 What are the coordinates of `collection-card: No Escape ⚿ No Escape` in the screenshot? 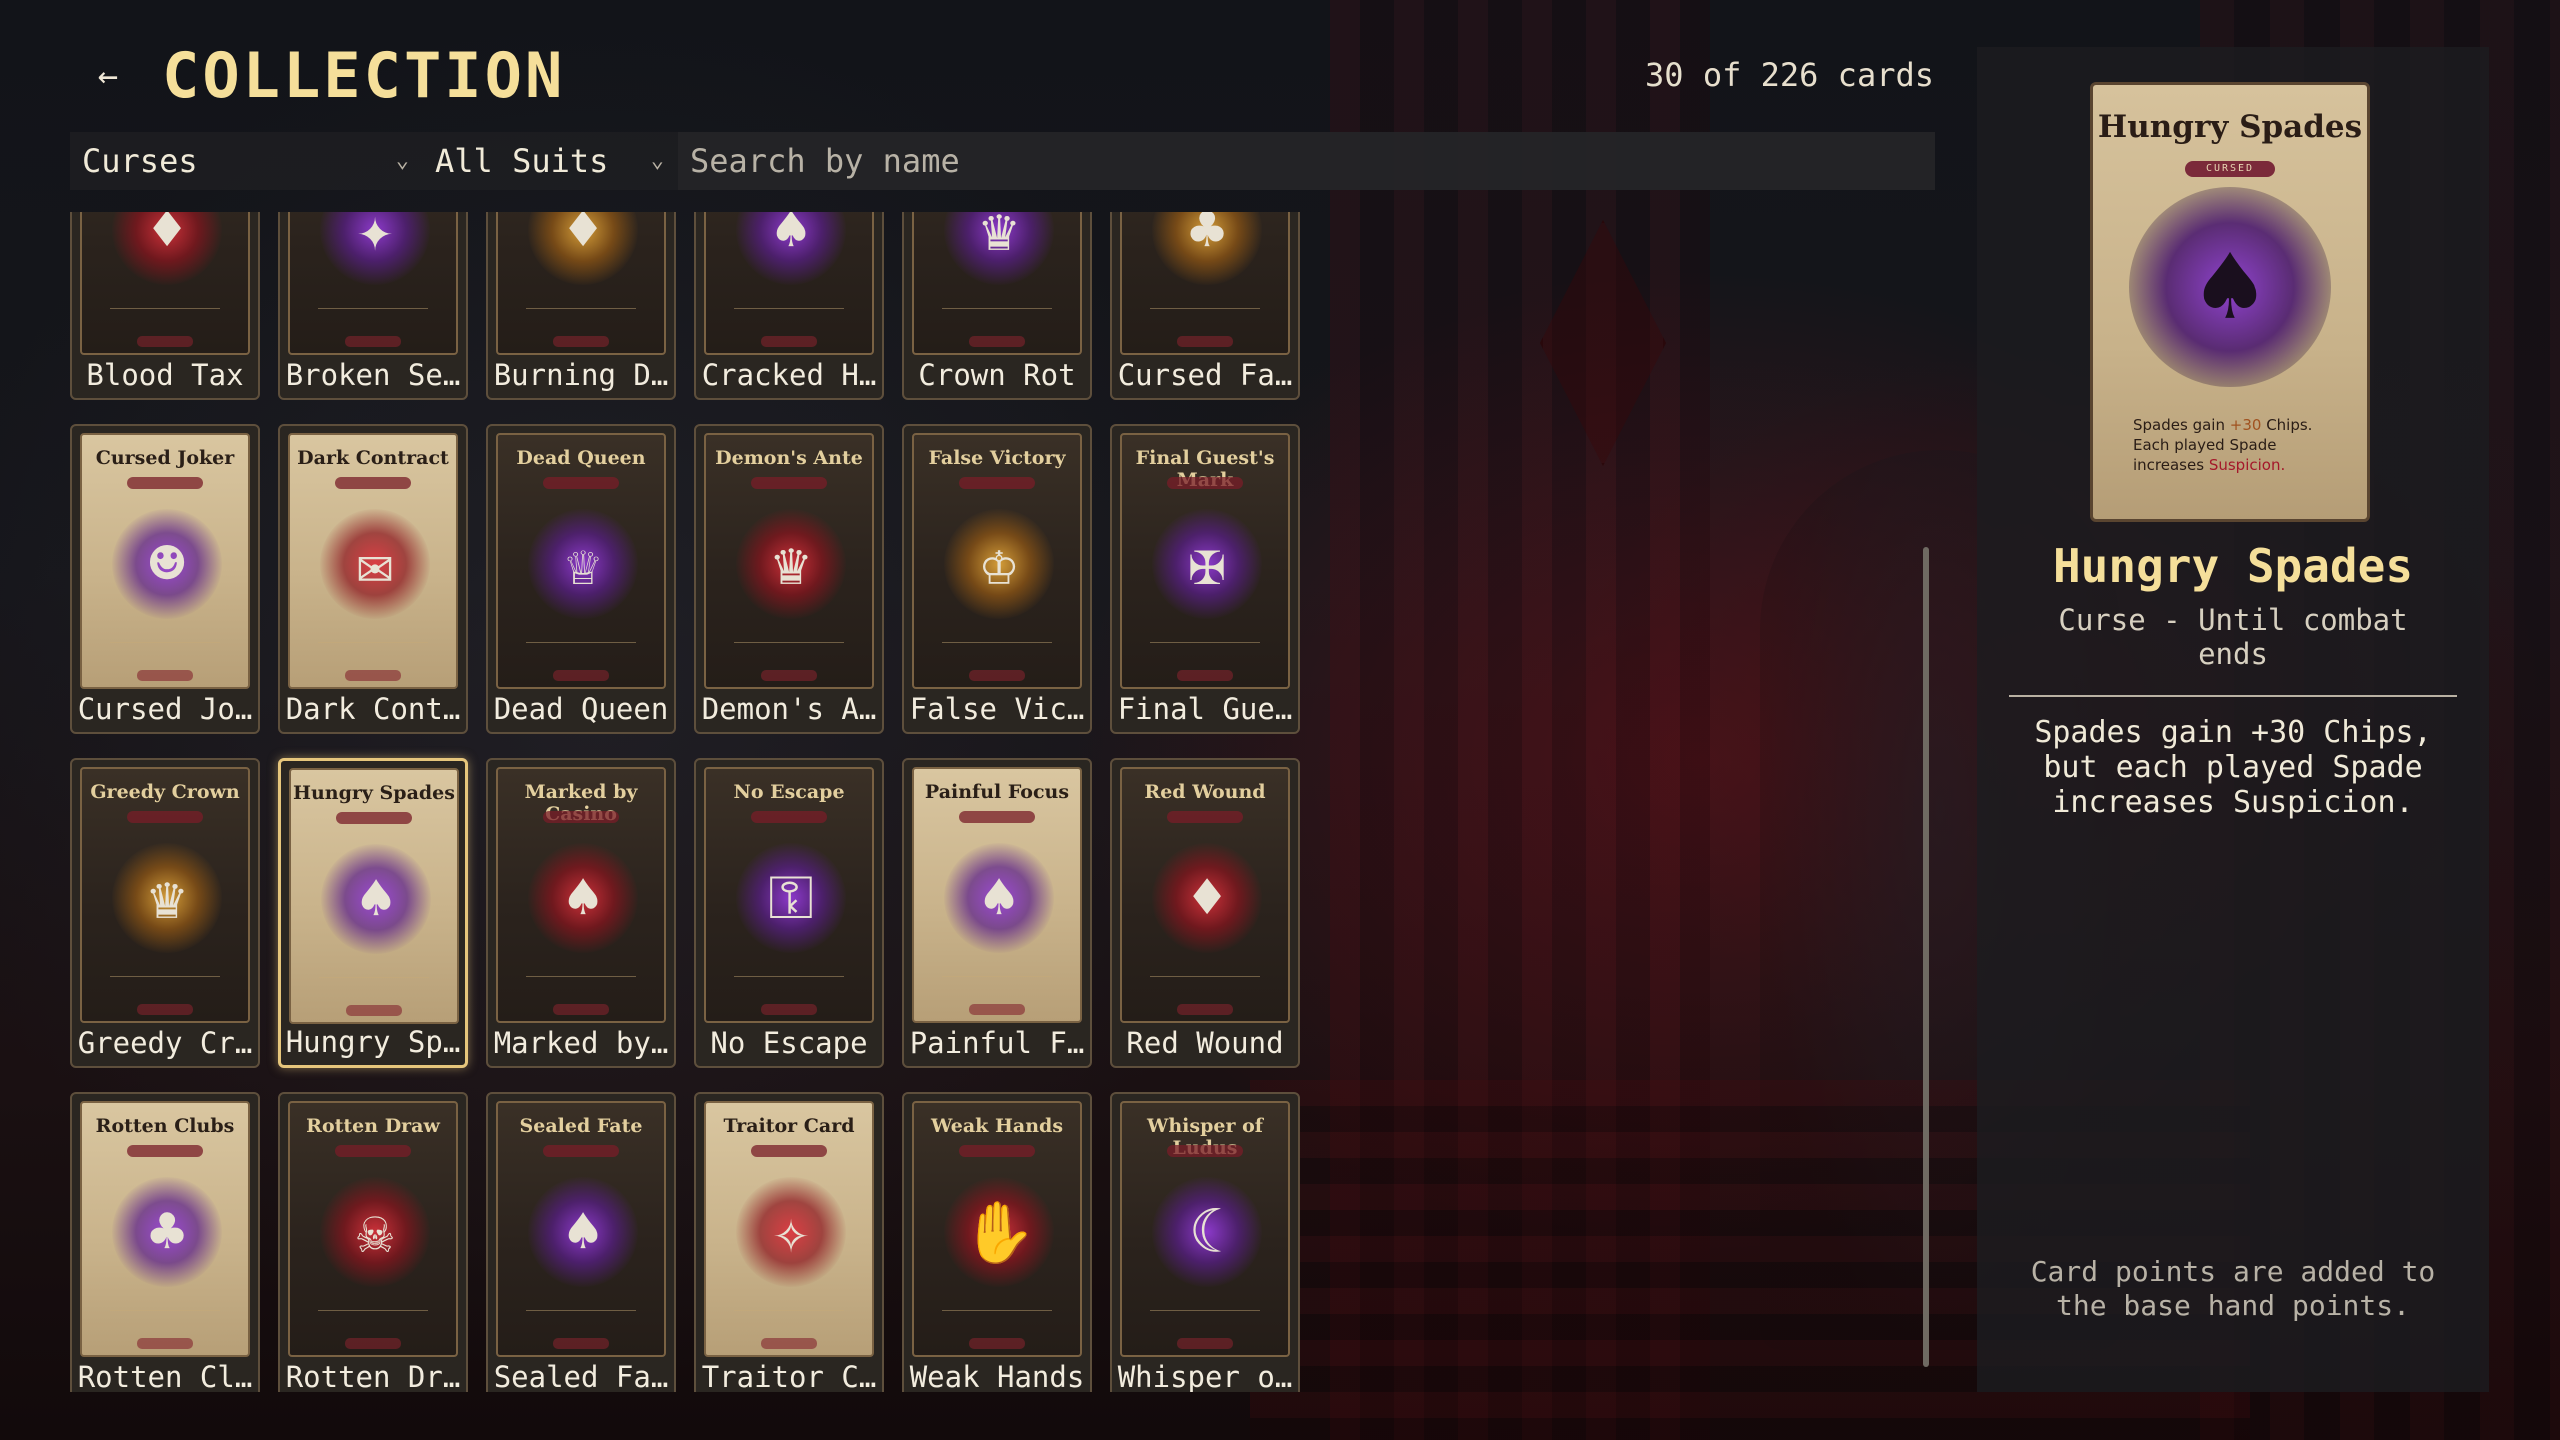 It's located at (789, 913).